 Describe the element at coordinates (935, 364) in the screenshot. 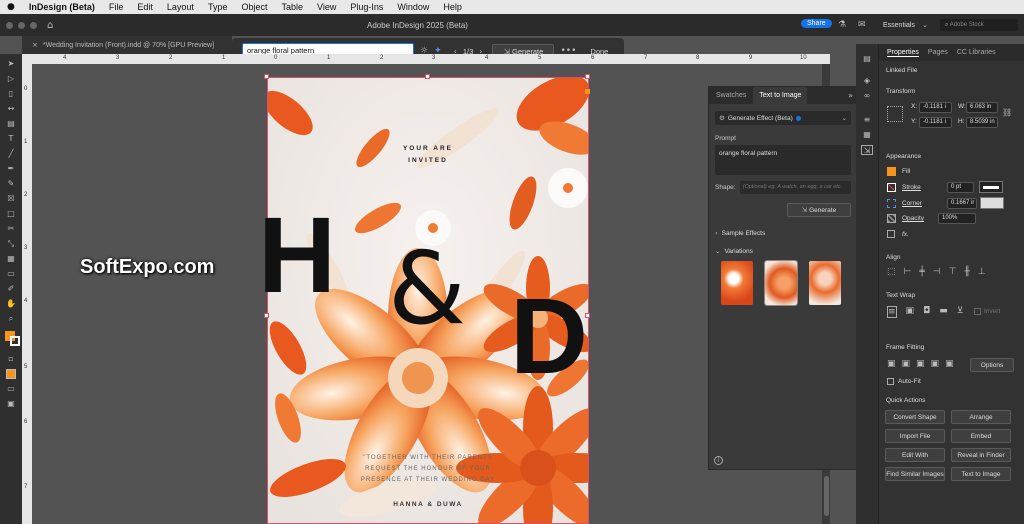

I see `fit-content-to-frame-icon: ▣` at that location.